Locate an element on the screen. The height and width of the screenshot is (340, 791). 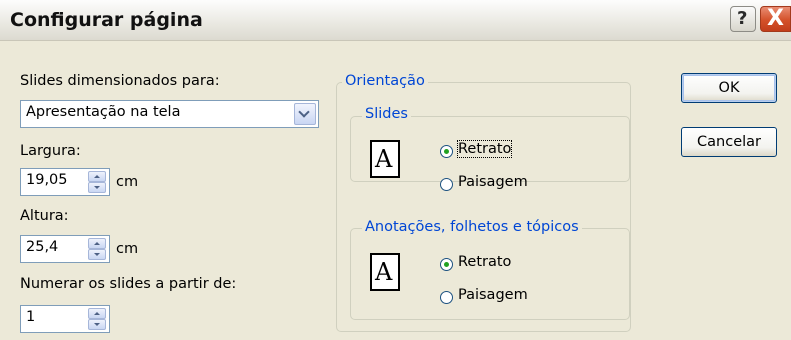
number-from-spinner is located at coordinates (97, 319).